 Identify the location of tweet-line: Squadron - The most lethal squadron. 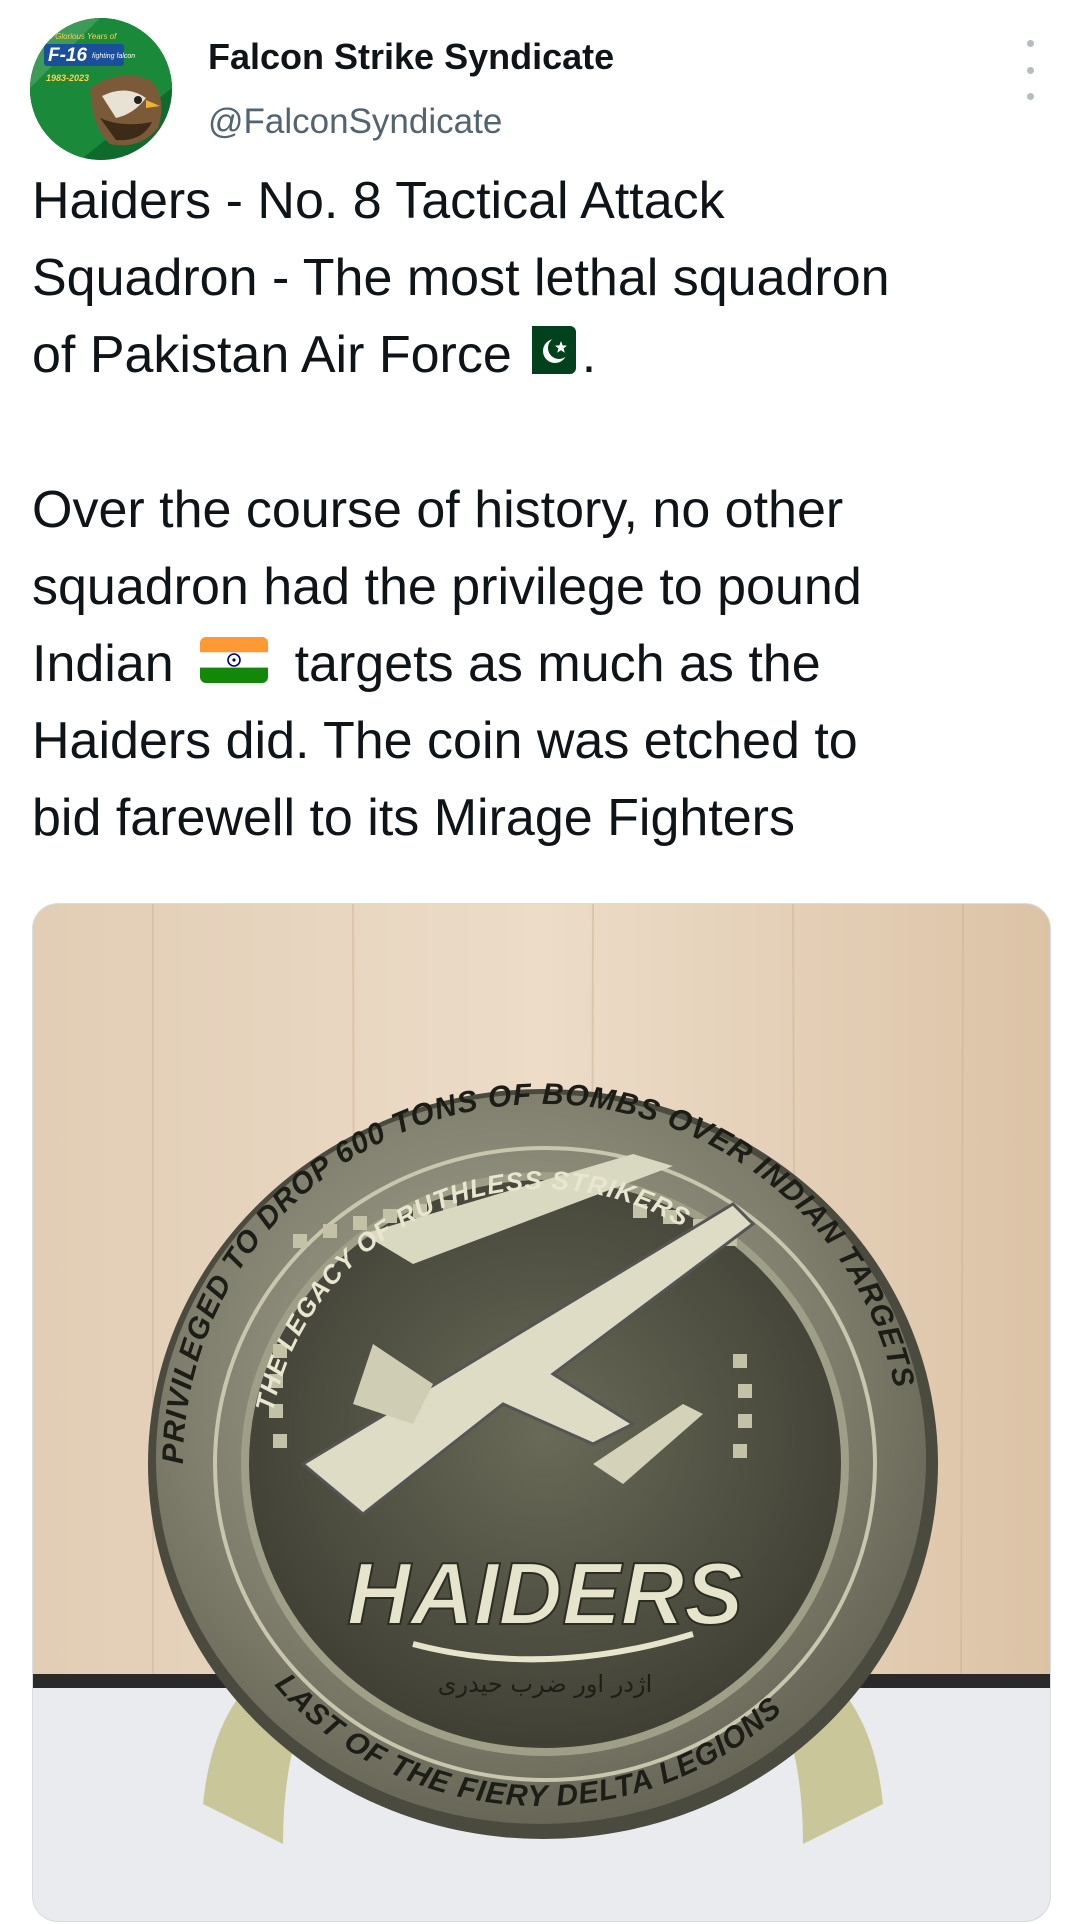
(461, 278).